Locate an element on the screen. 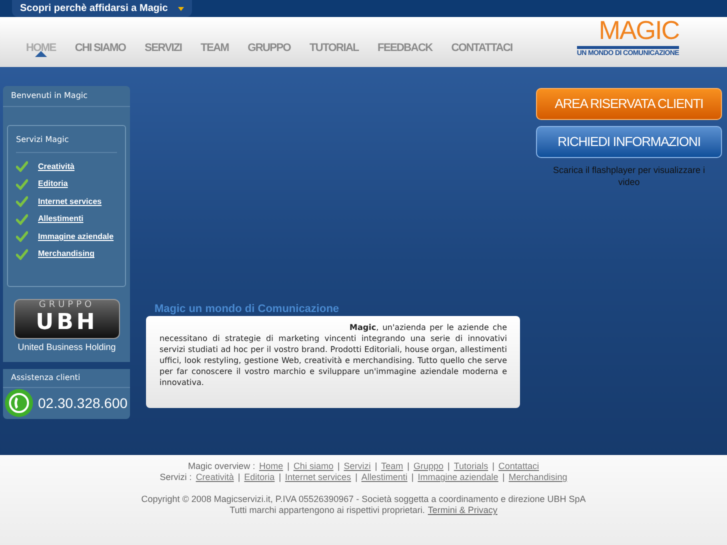  nav-tab: FEEDBACK is located at coordinates (405, 48).